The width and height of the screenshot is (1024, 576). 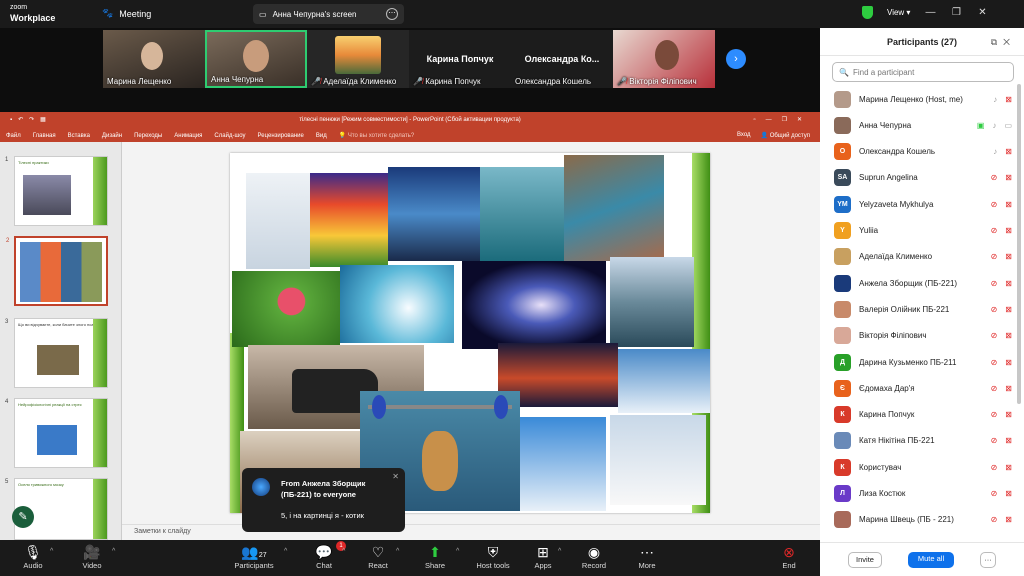 I want to click on participant-row: Анна Чепурна ▣ ♪ ▭, so click(x=918, y=125).